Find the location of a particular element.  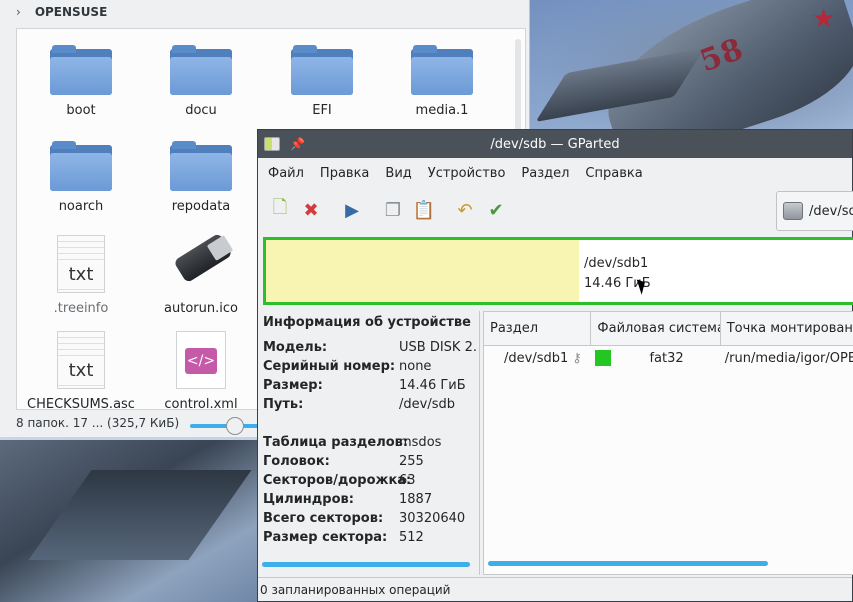

text-file-icon: txt is located at coordinates (81, 264).